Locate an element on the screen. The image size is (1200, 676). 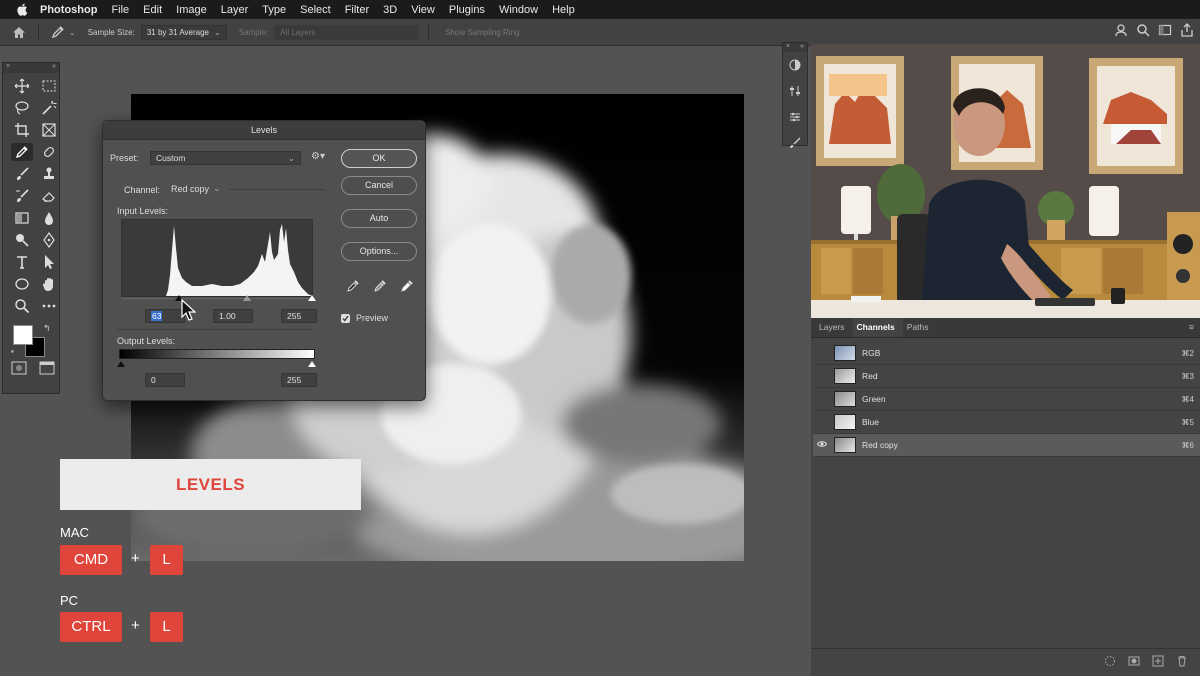
channel-row-green: Green ⌘4 is located at coordinates (1006, 399).